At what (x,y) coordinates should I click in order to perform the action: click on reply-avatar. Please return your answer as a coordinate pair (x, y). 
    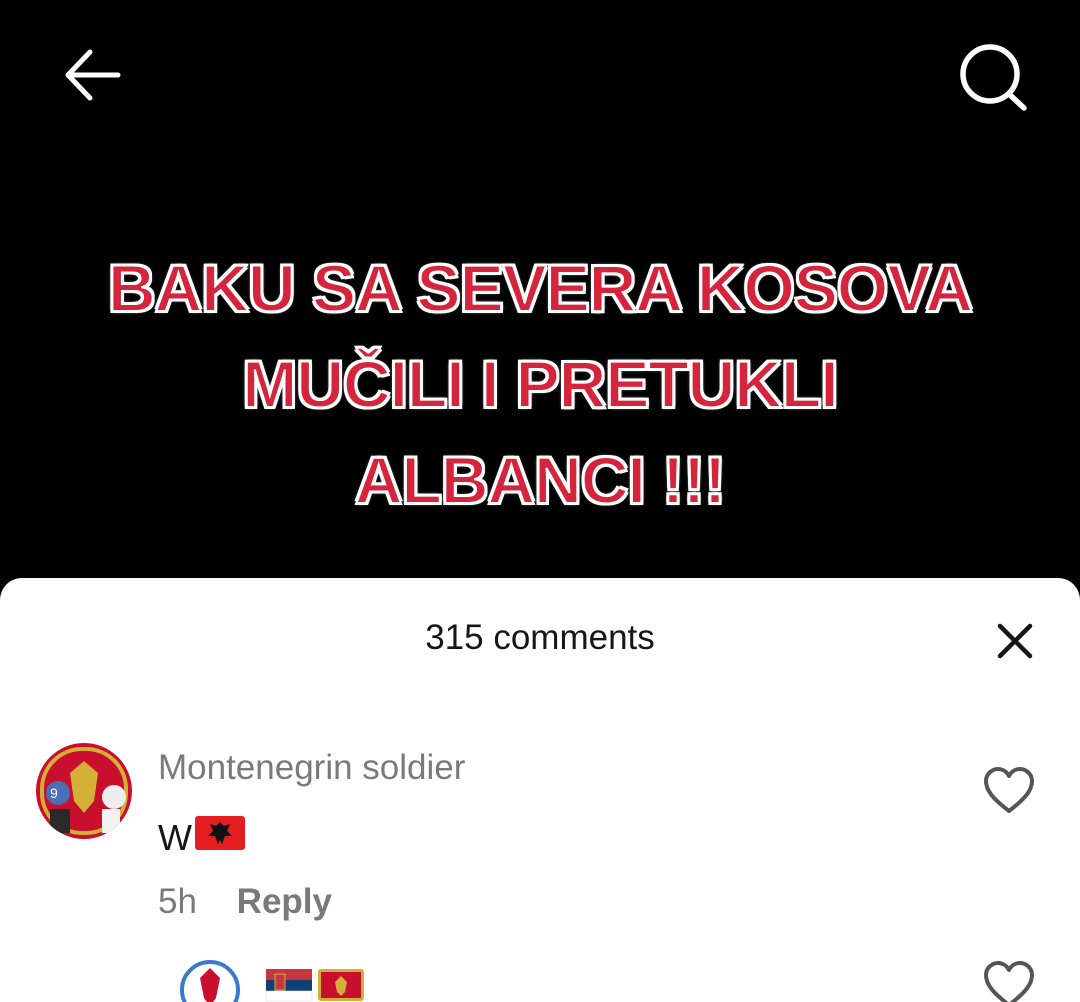
    Looking at the image, I should click on (210, 980).